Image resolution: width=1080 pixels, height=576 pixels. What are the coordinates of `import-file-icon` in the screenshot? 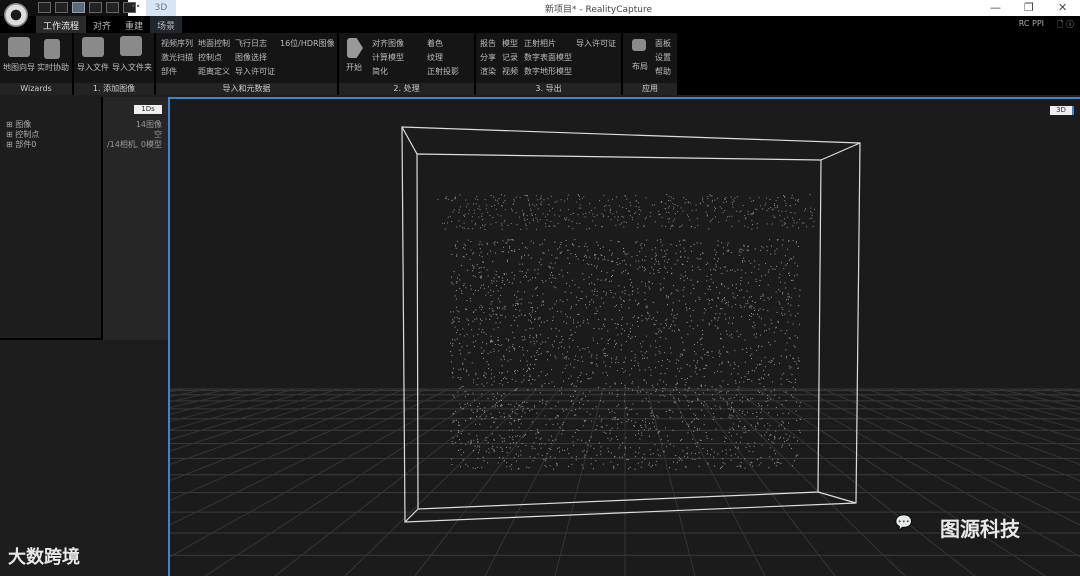 It's located at (93, 47).